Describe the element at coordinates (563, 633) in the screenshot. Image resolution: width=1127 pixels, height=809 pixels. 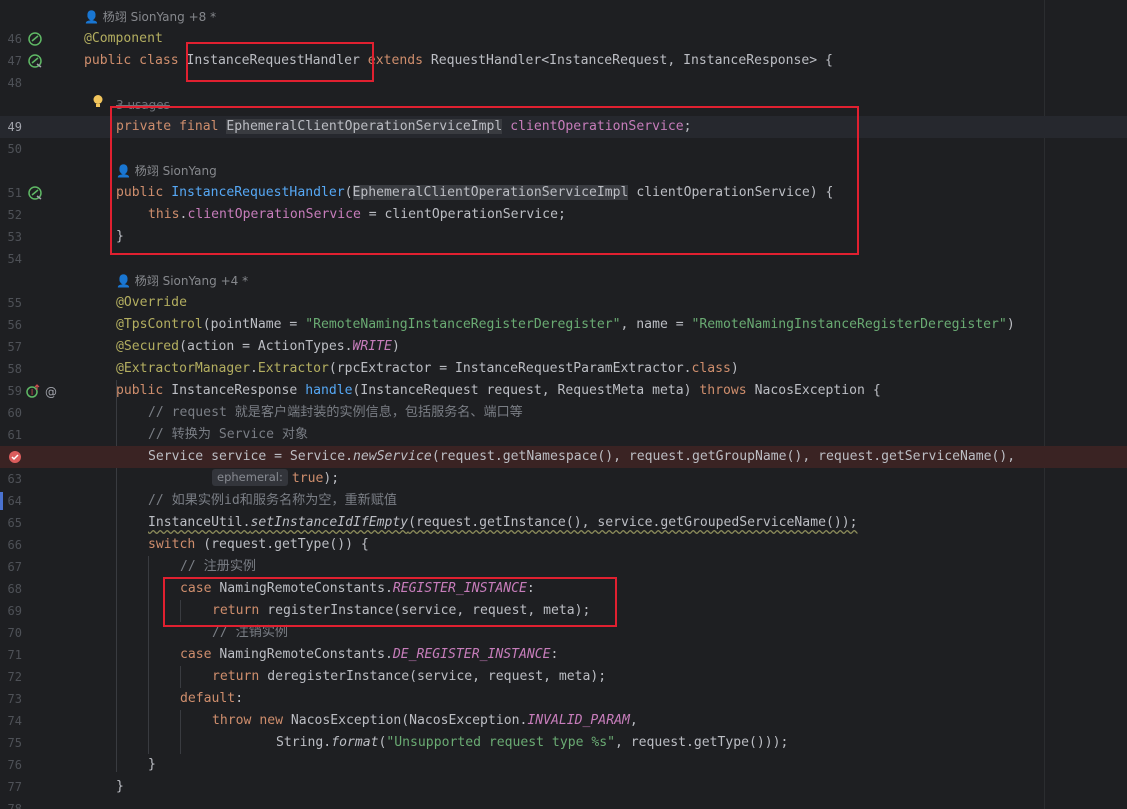
I see `code-line-70: 70 // 注销实例` at that location.